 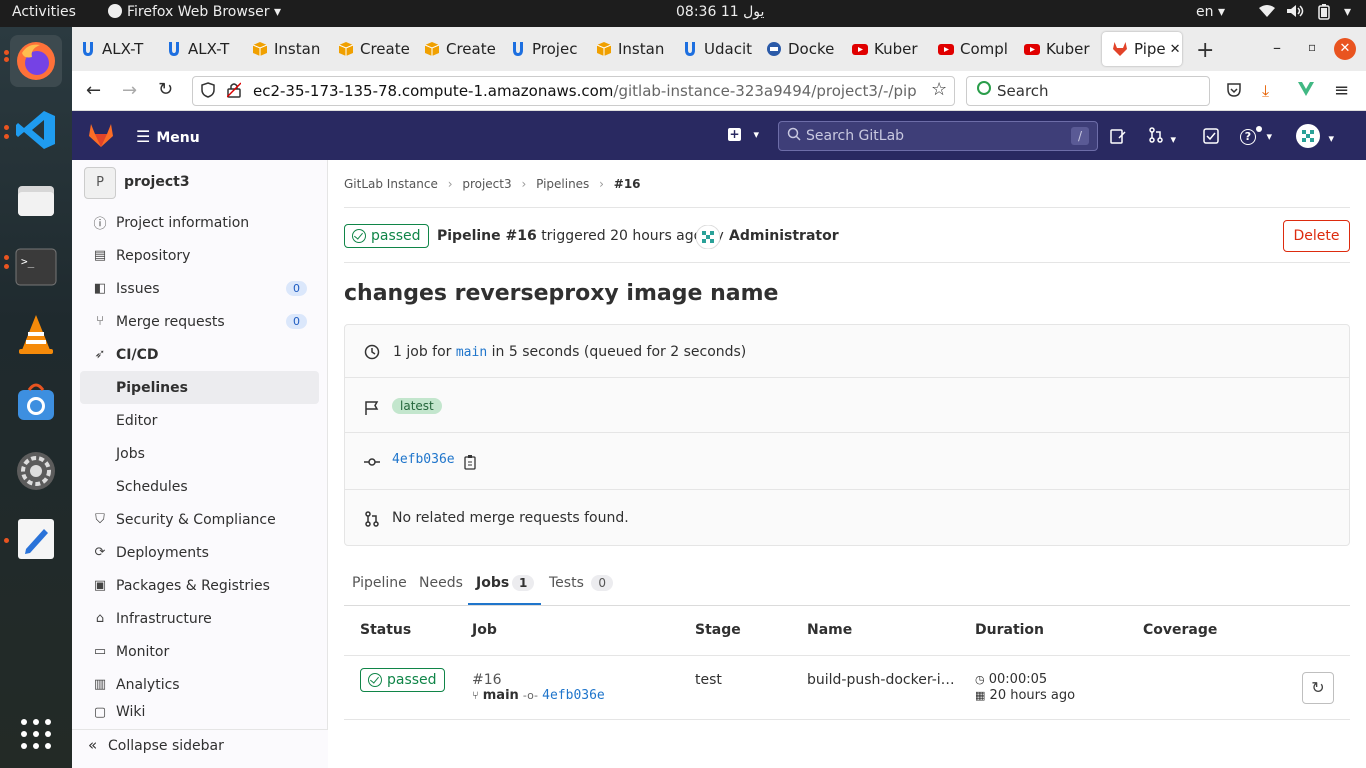 What do you see at coordinates (193, 585) in the screenshot?
I see `sidebar-item-label: Packages & Registries` at bounding box center [193, 585].